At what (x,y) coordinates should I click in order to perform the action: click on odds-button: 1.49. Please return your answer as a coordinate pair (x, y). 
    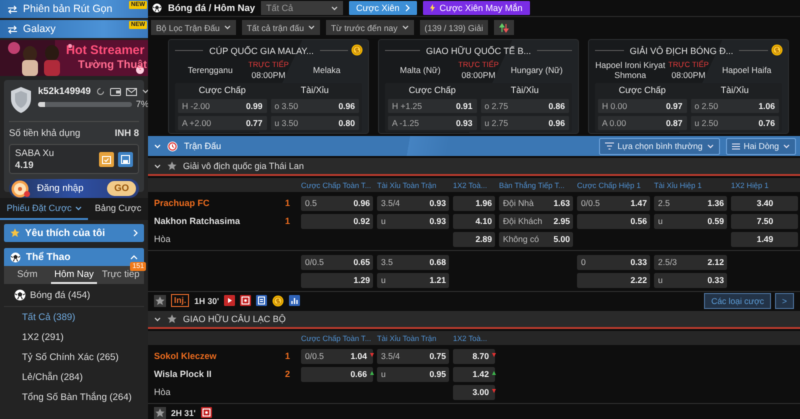
    Looking at the image, I should click on (764, 239).